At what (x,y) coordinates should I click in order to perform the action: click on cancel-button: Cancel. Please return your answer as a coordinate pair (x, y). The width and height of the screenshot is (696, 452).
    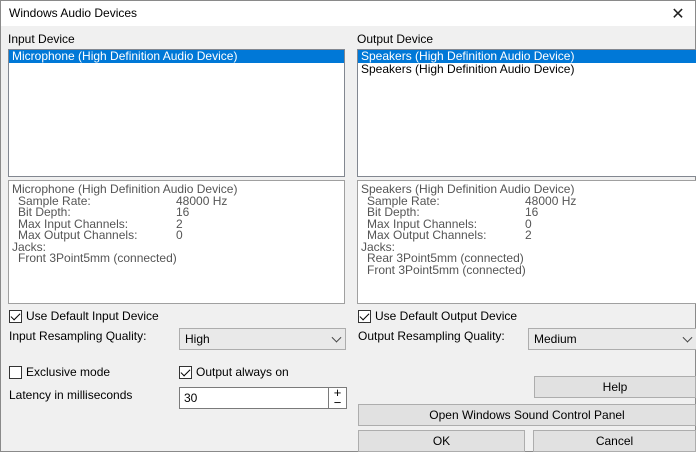
    Looking at the image, I should click on (614, 441).